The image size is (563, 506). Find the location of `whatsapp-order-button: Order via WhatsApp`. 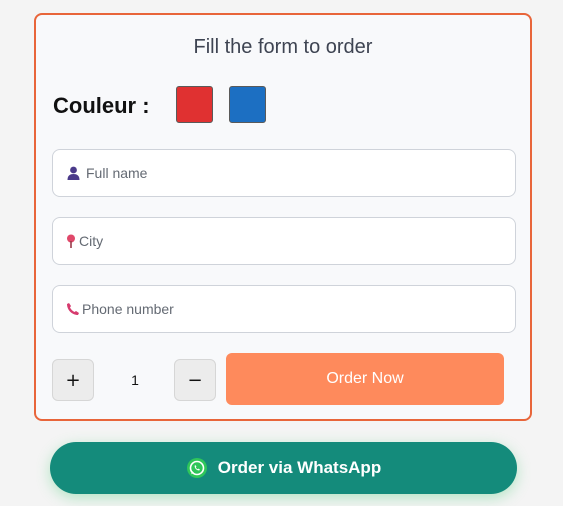

whatsapp-order-button: Order via WhatsApp is located at coordinates (283, 468).